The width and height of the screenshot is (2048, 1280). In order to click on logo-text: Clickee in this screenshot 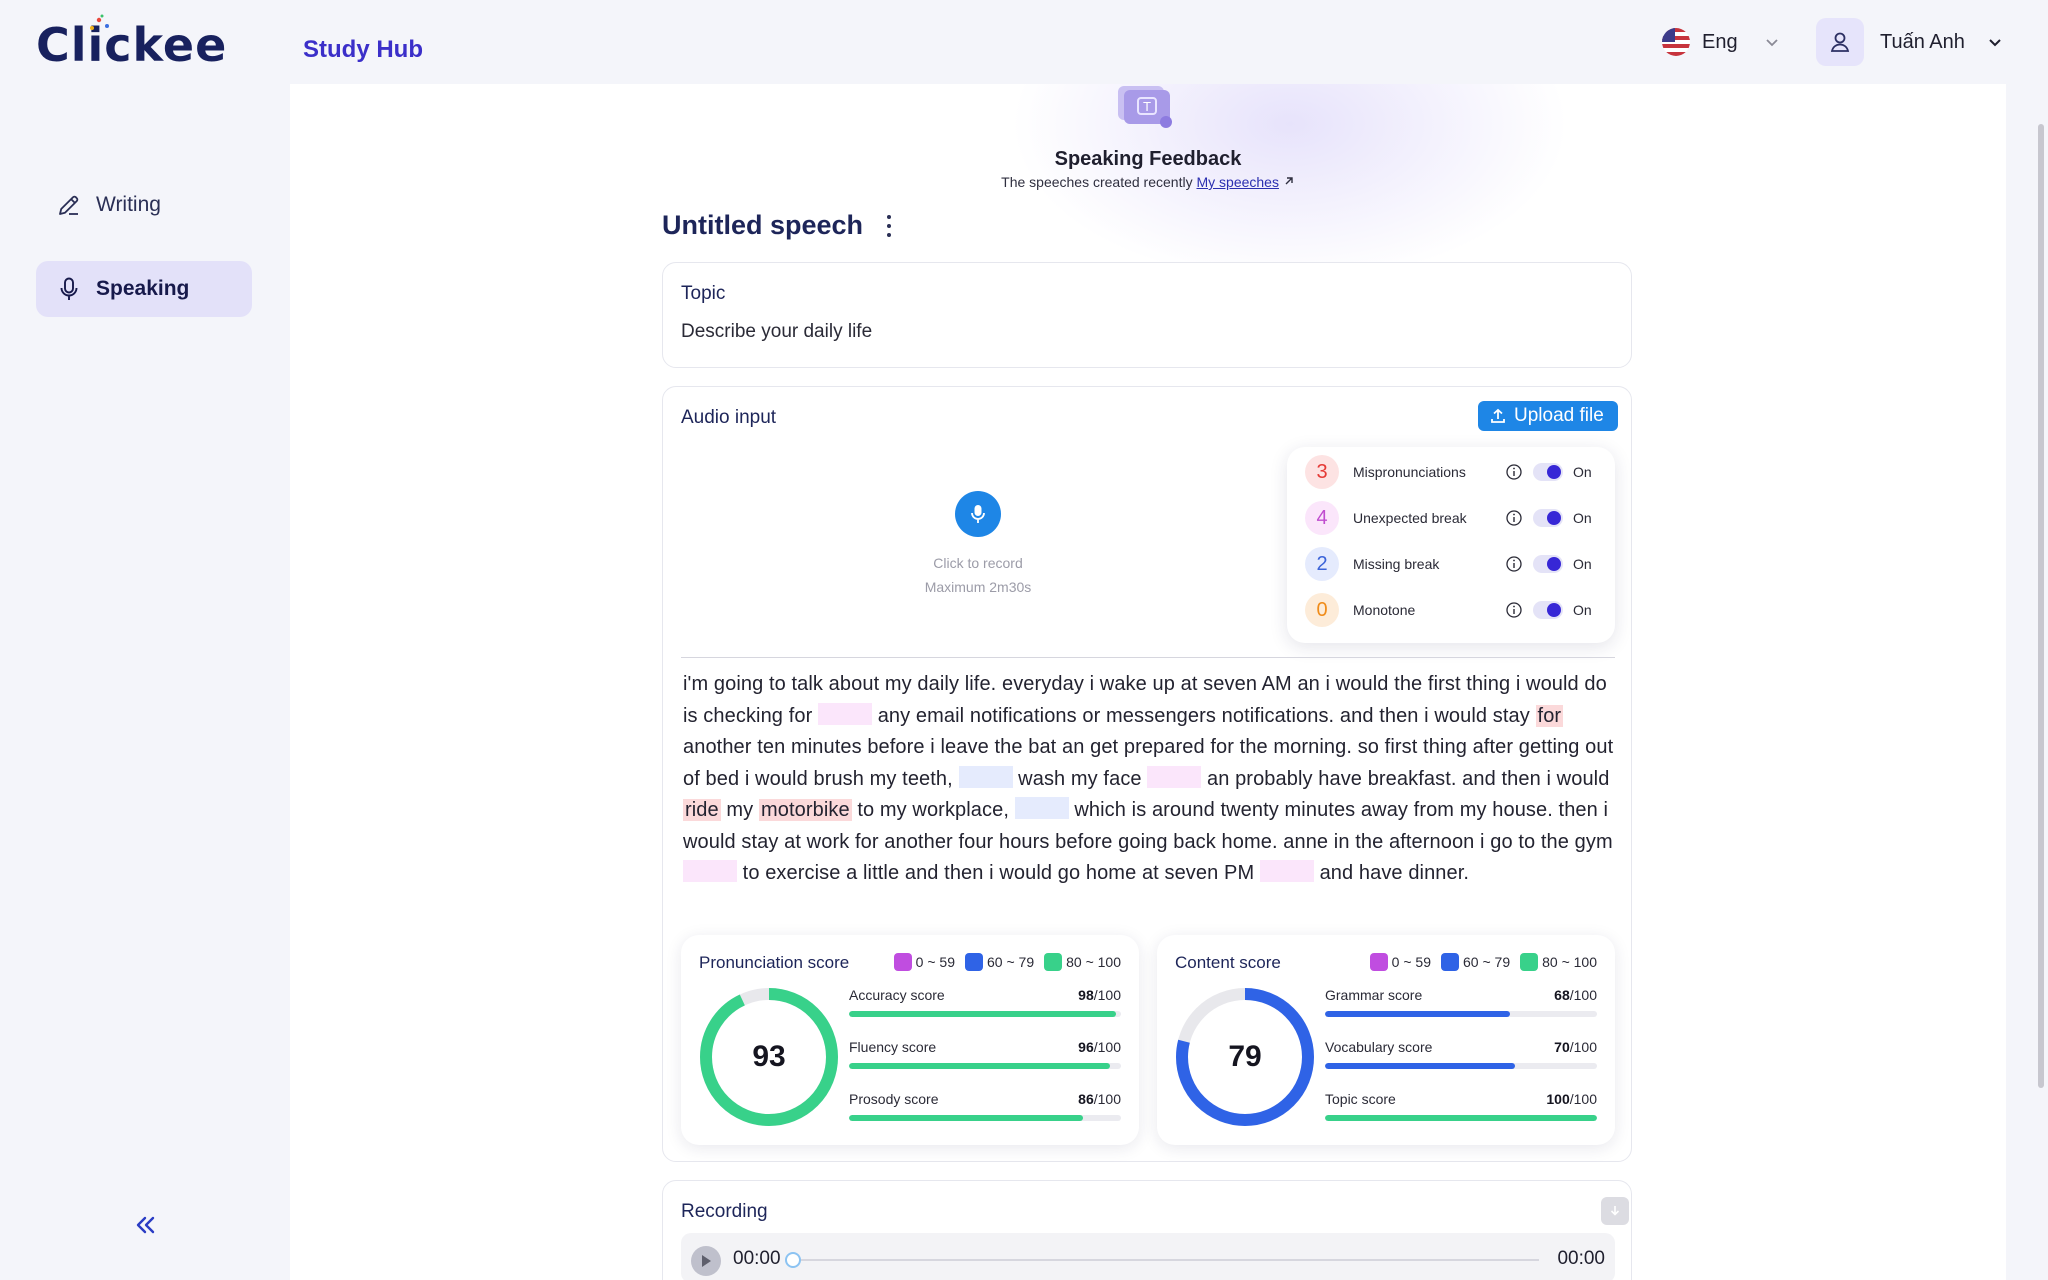, I will do `click(132, 45)`.